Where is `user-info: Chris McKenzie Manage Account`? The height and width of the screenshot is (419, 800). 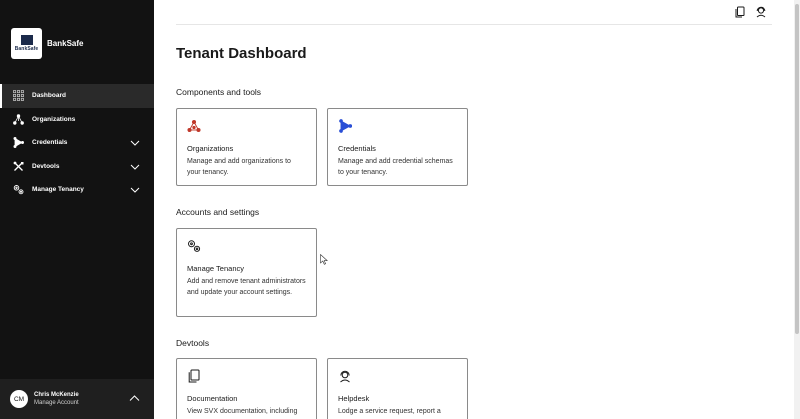 user-info: Chris McKenzie Manage Account is located at coordinates (56, 399).